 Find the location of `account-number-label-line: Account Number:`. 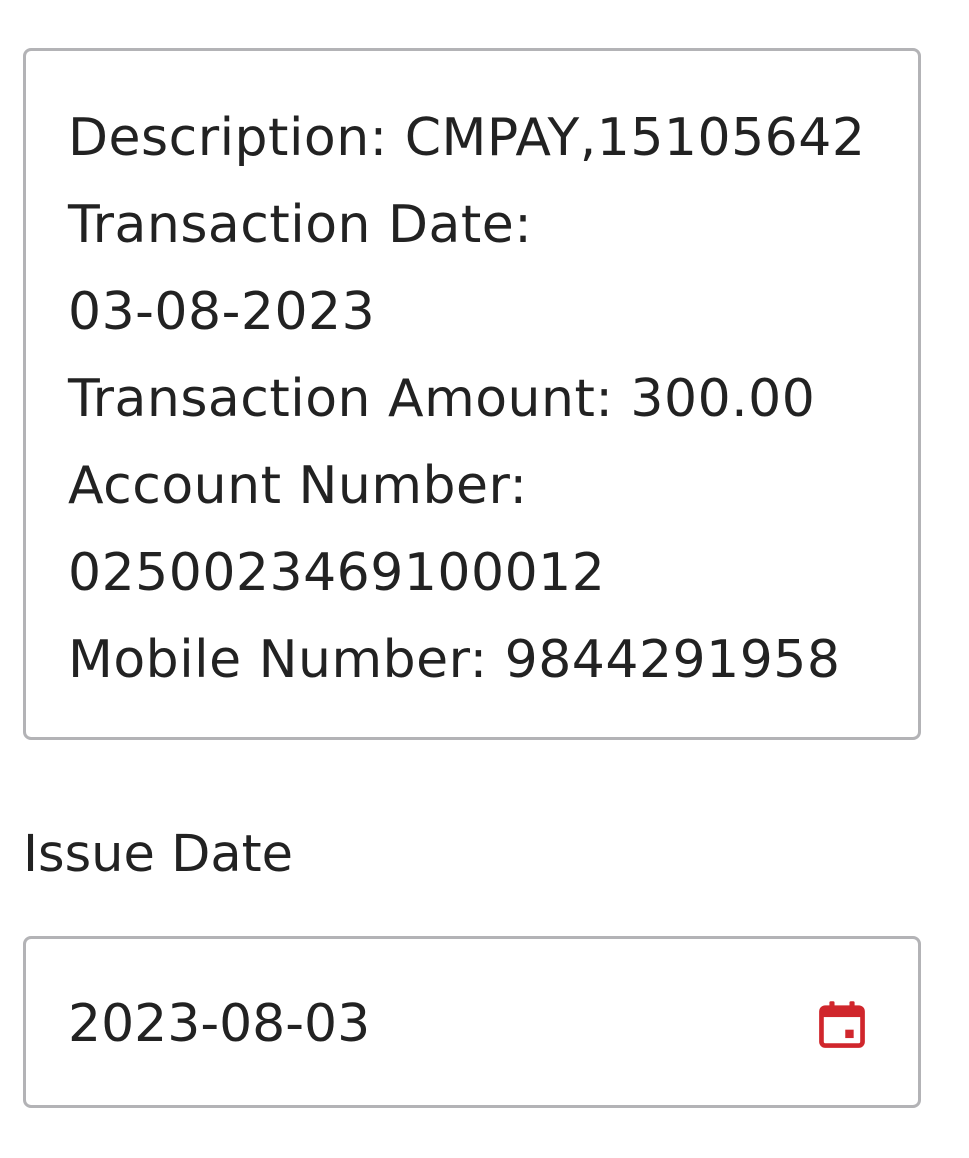

account-number-label-line: Account Number: is located at coordinates (298, 486).